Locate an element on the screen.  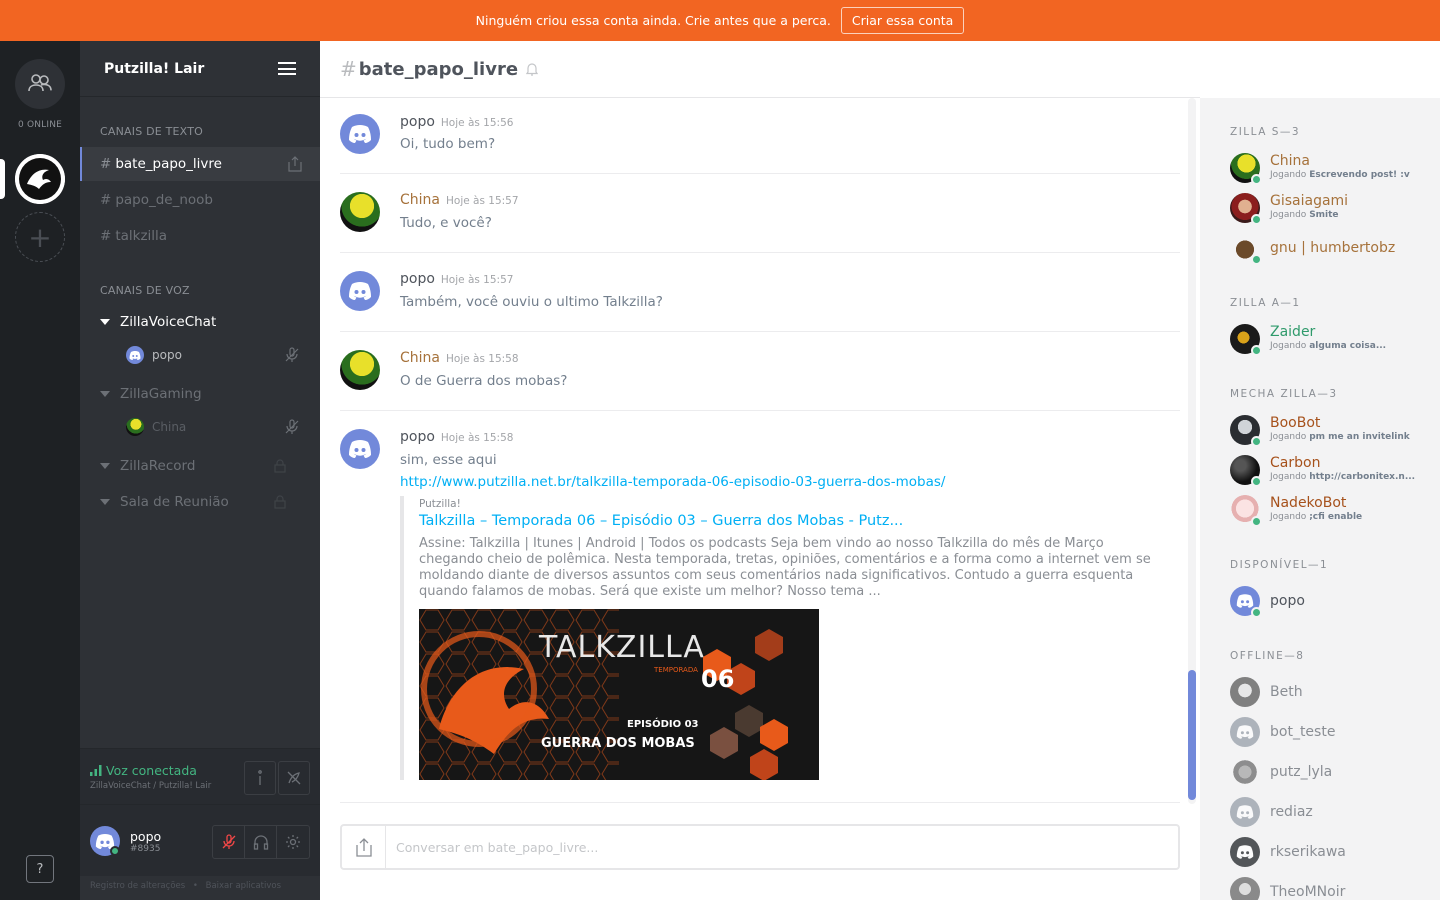
chat-scrollbar is located at coordinates (1192, 451).